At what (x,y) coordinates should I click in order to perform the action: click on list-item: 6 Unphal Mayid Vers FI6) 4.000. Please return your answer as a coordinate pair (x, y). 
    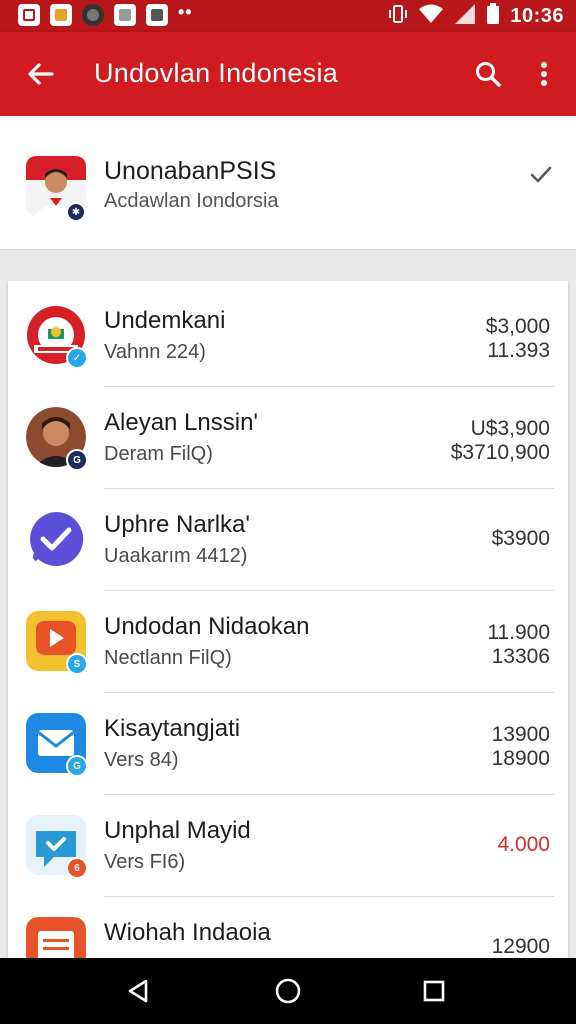
    Looking at the image, I should click on (288, 846).